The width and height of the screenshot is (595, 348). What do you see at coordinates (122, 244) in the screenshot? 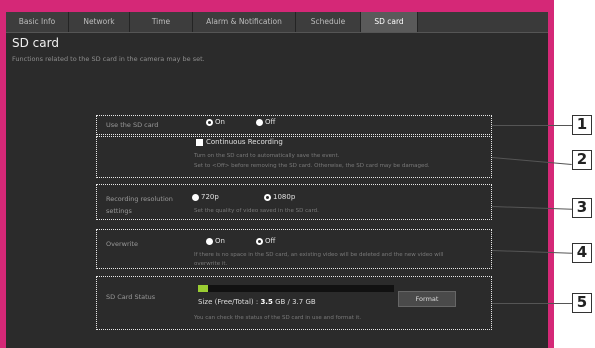
I see `overwrite-label: Overwrite` at bounding box center [122, 244].